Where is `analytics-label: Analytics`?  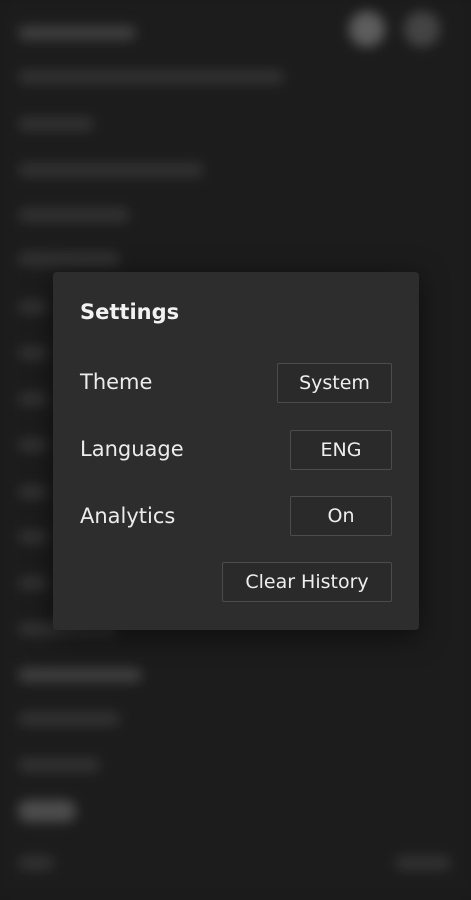 analytics-label: Analytics is located at coordinates (128, 516).